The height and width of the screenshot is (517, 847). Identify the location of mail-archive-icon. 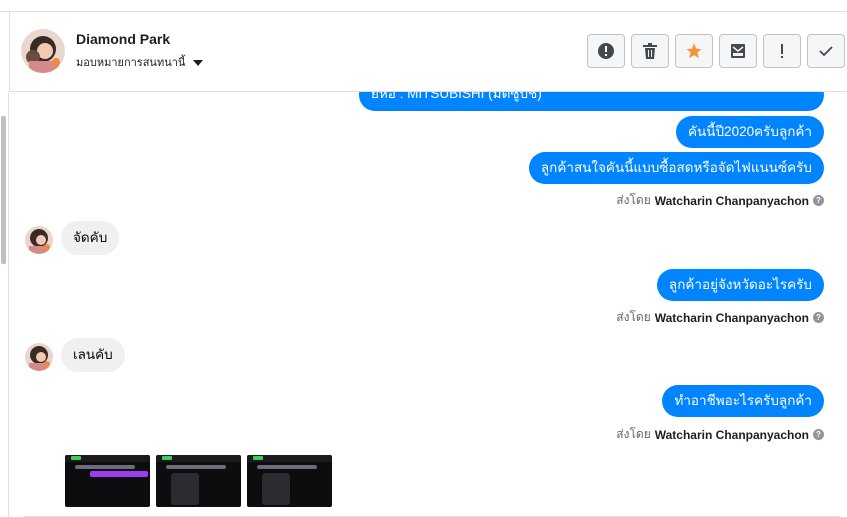
(738, 51).